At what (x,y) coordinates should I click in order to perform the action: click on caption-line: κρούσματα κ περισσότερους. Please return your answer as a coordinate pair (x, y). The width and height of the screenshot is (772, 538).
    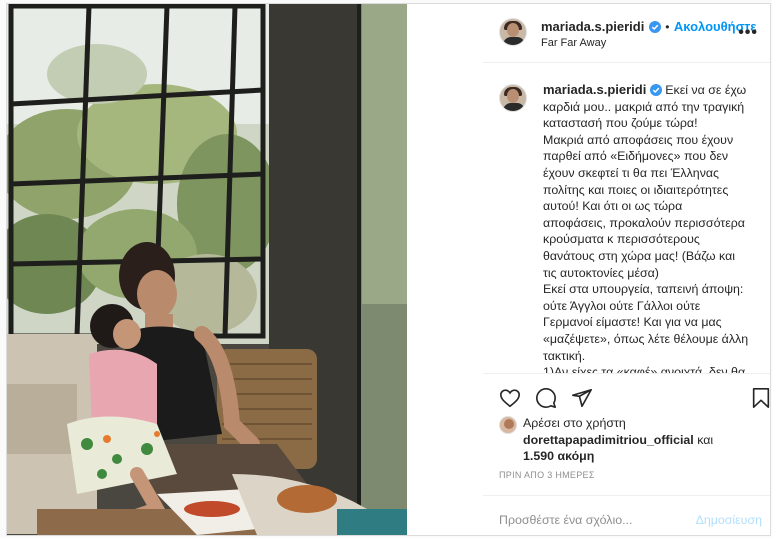
    Looking at the image, I should click on (621, 239).